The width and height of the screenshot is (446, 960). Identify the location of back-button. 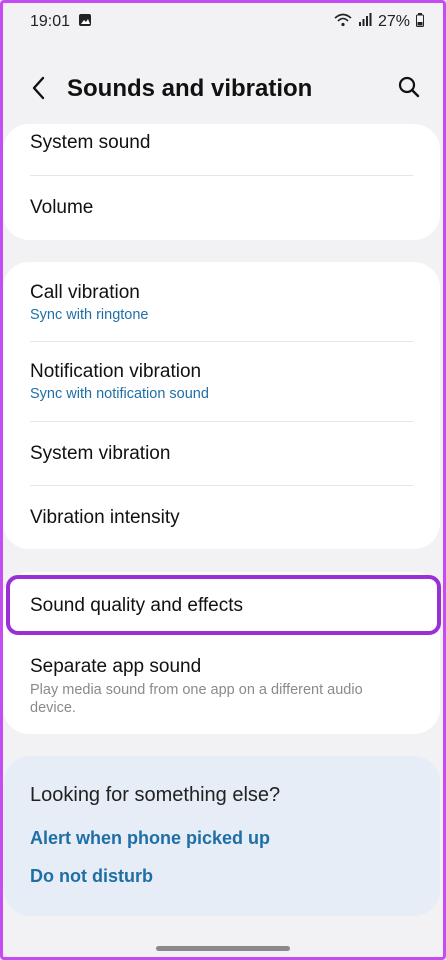
(38, 90).